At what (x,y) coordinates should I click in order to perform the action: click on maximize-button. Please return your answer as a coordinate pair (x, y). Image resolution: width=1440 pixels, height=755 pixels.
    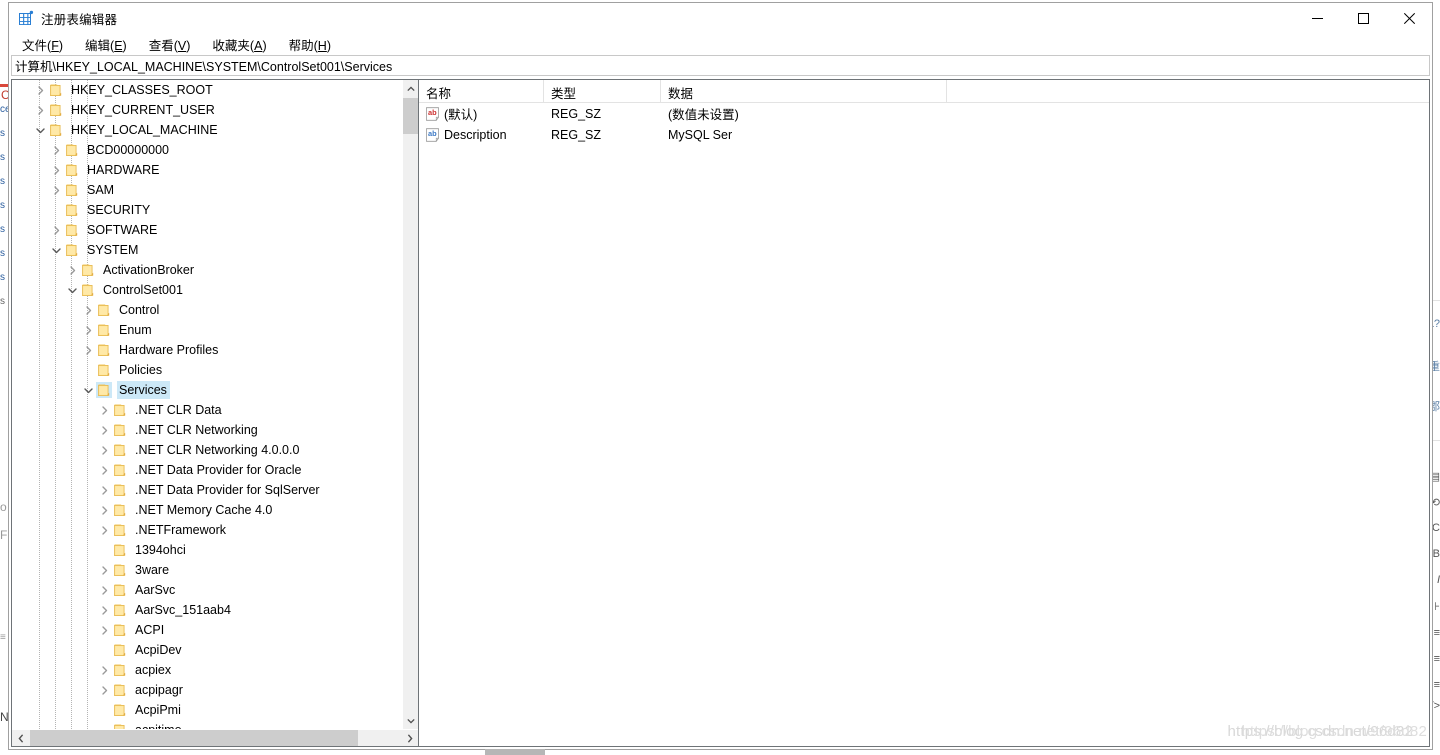
    Looking at the image, I should click on (1363, 18).